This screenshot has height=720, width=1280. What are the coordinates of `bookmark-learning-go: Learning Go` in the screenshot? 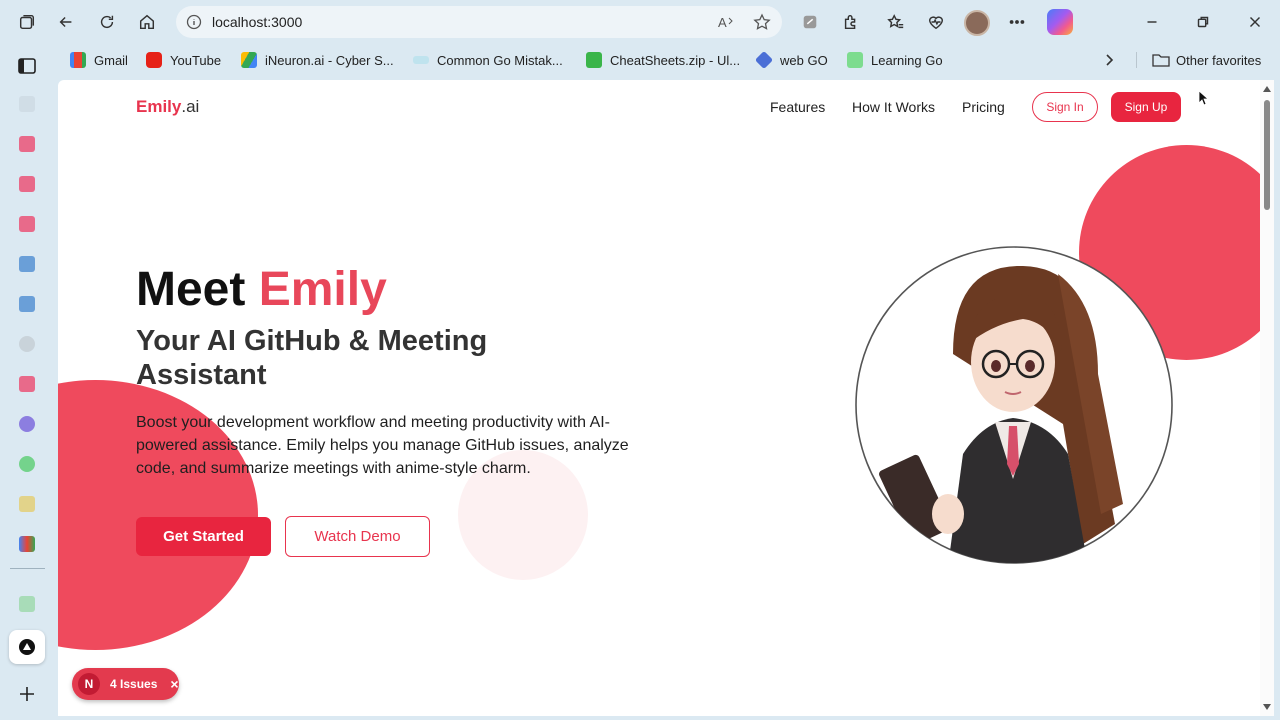 It's located at (895, 60).